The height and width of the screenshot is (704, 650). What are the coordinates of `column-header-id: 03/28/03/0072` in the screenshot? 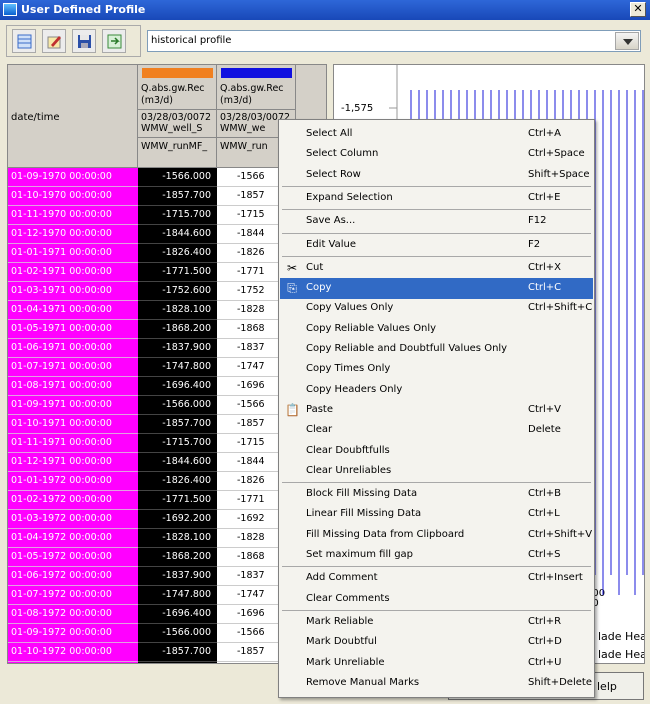 It's located at (176, 117).